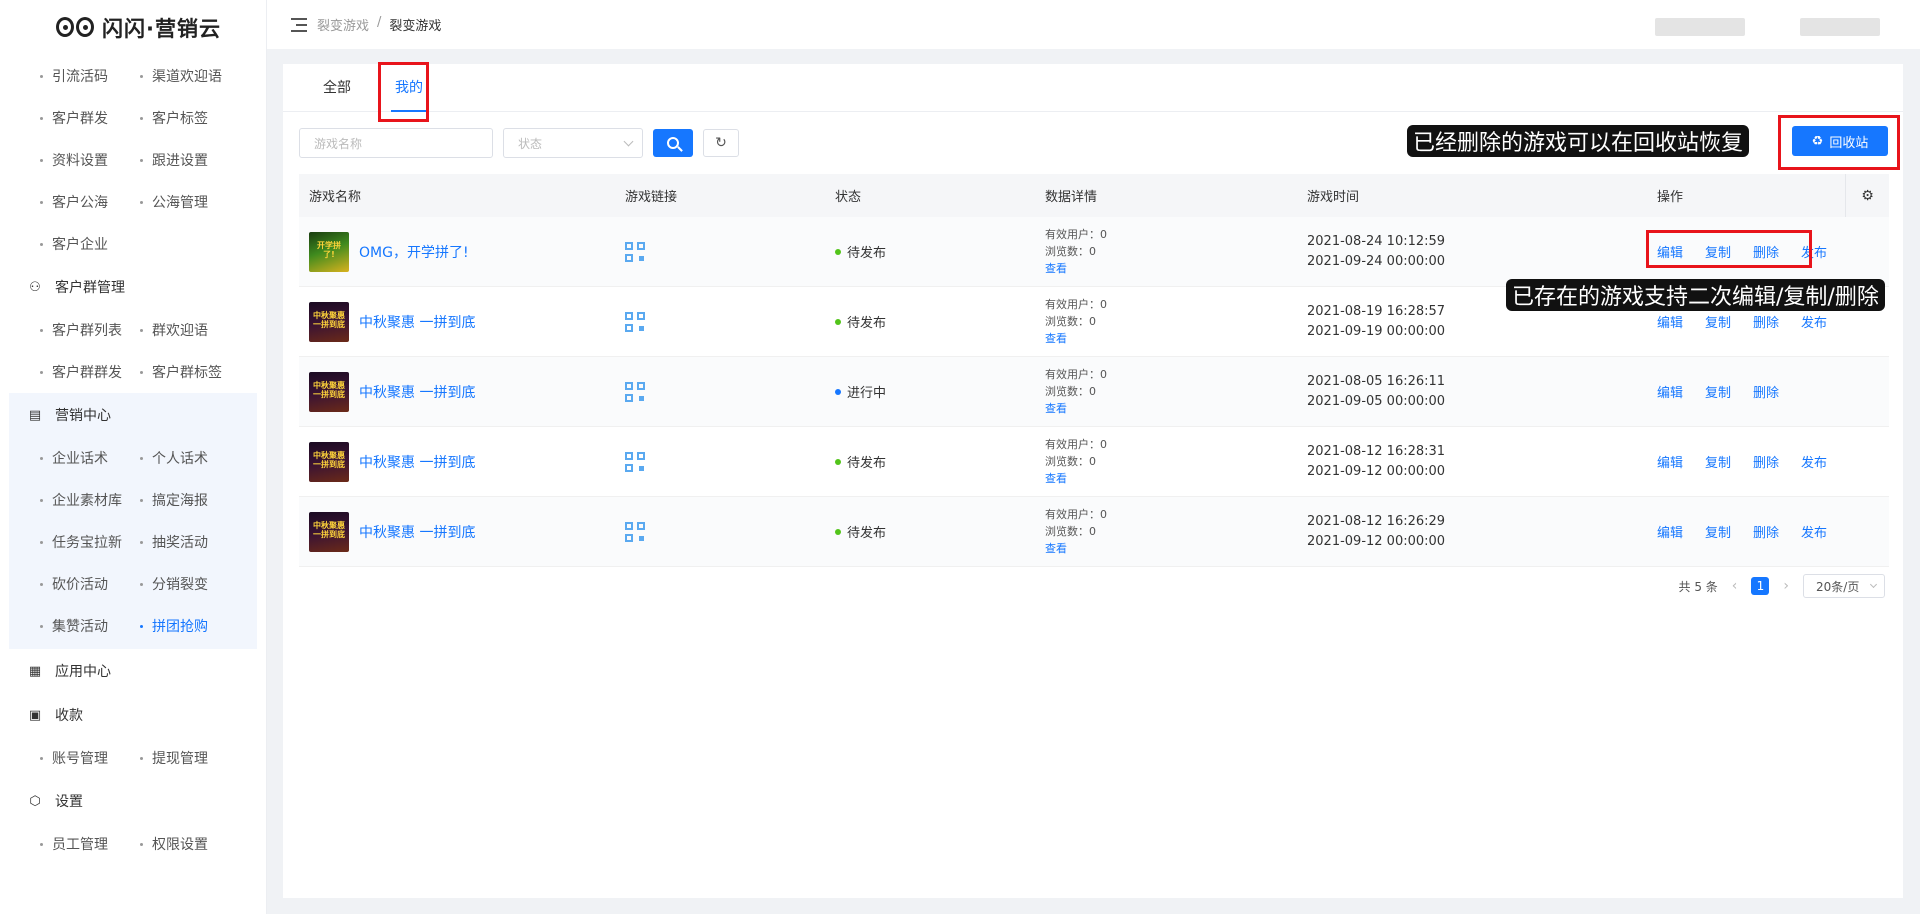  Describe the element at coordinates (90, 118) in the screenshot. I see `sidebar-item: 客户群发` at that location.